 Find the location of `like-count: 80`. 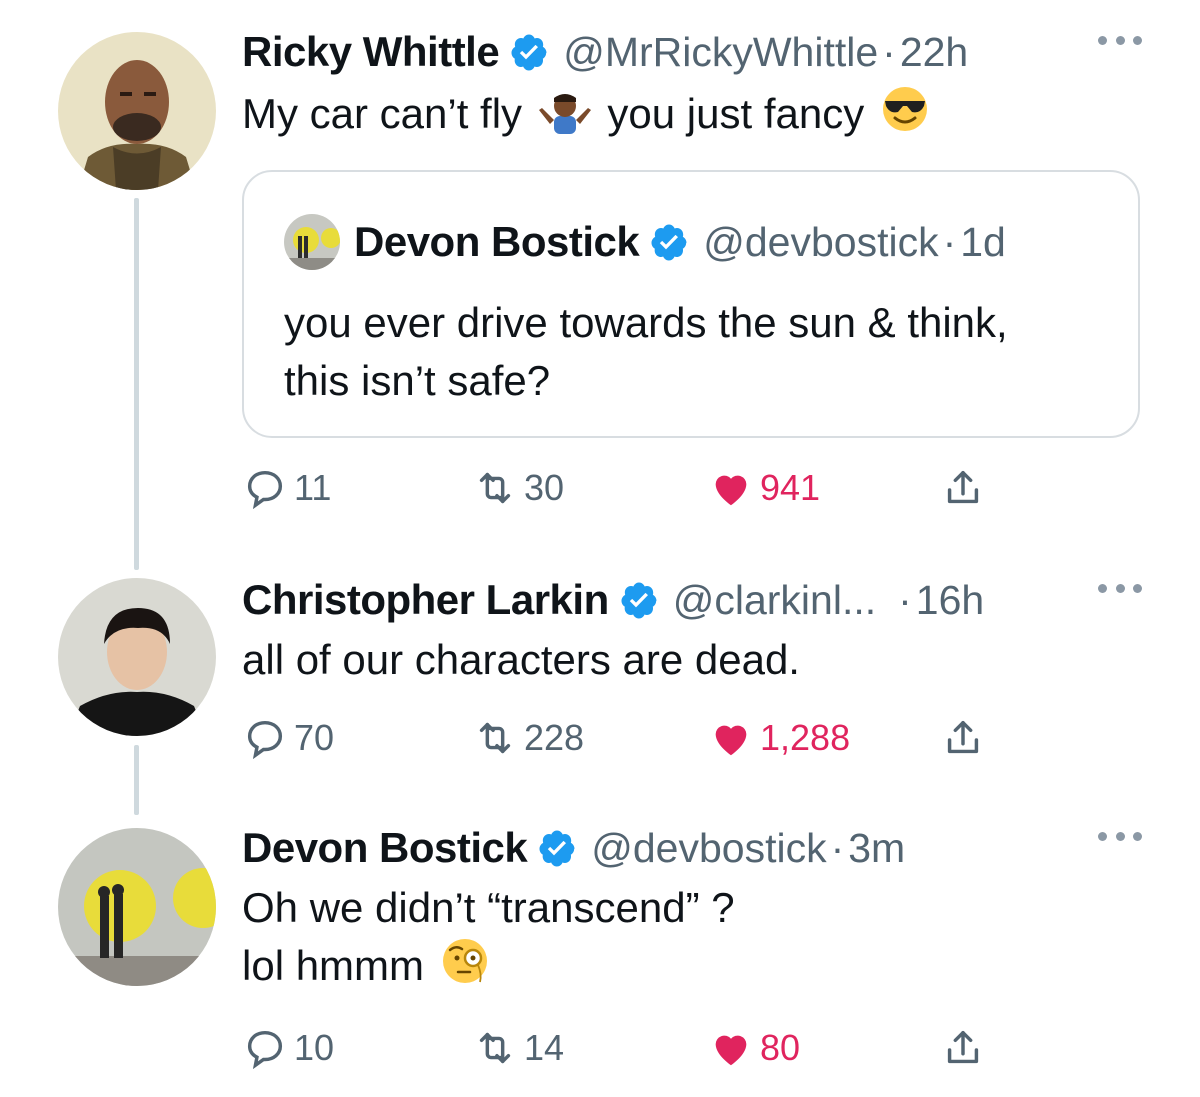

like-count: 80 is located at coordinates (780, 1047).